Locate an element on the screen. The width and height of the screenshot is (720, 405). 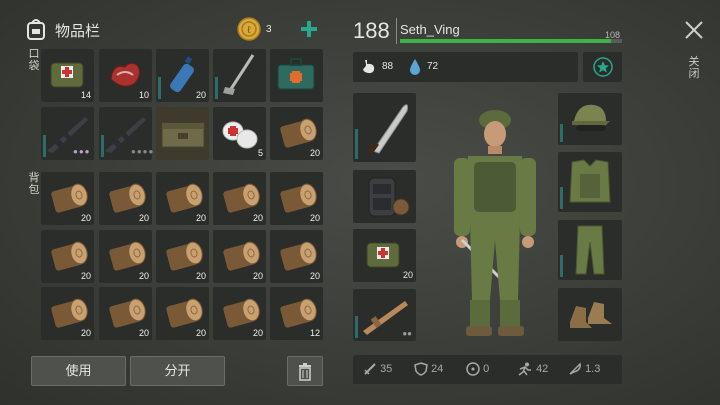
trash-button is located at coordinates (305, 371).